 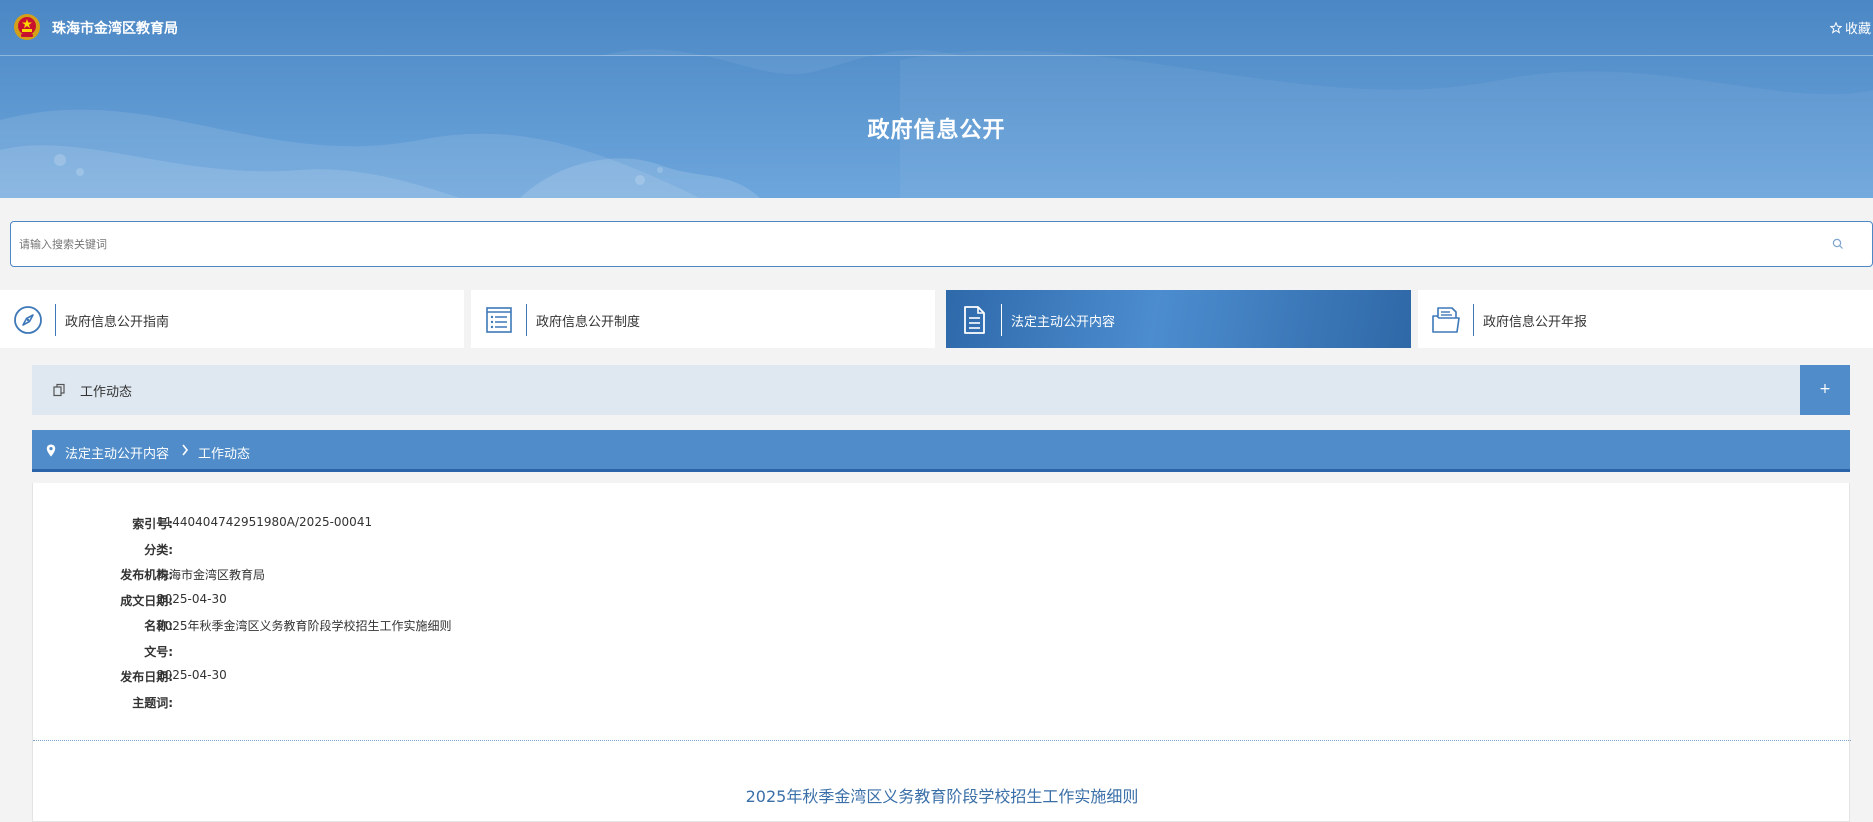 What do you see at coordinates (265, 522) in the screenshot?
I see `meta-value: 11440404742951980A/2025-00041` at bounding box center [265, 522].